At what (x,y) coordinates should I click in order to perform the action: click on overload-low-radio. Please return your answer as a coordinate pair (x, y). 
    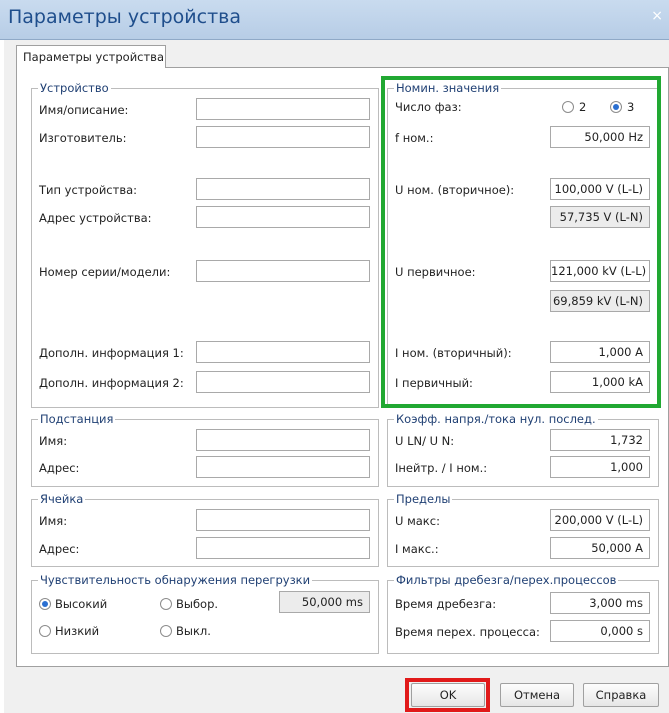
    Looking at the image, I should click on (45, 631).